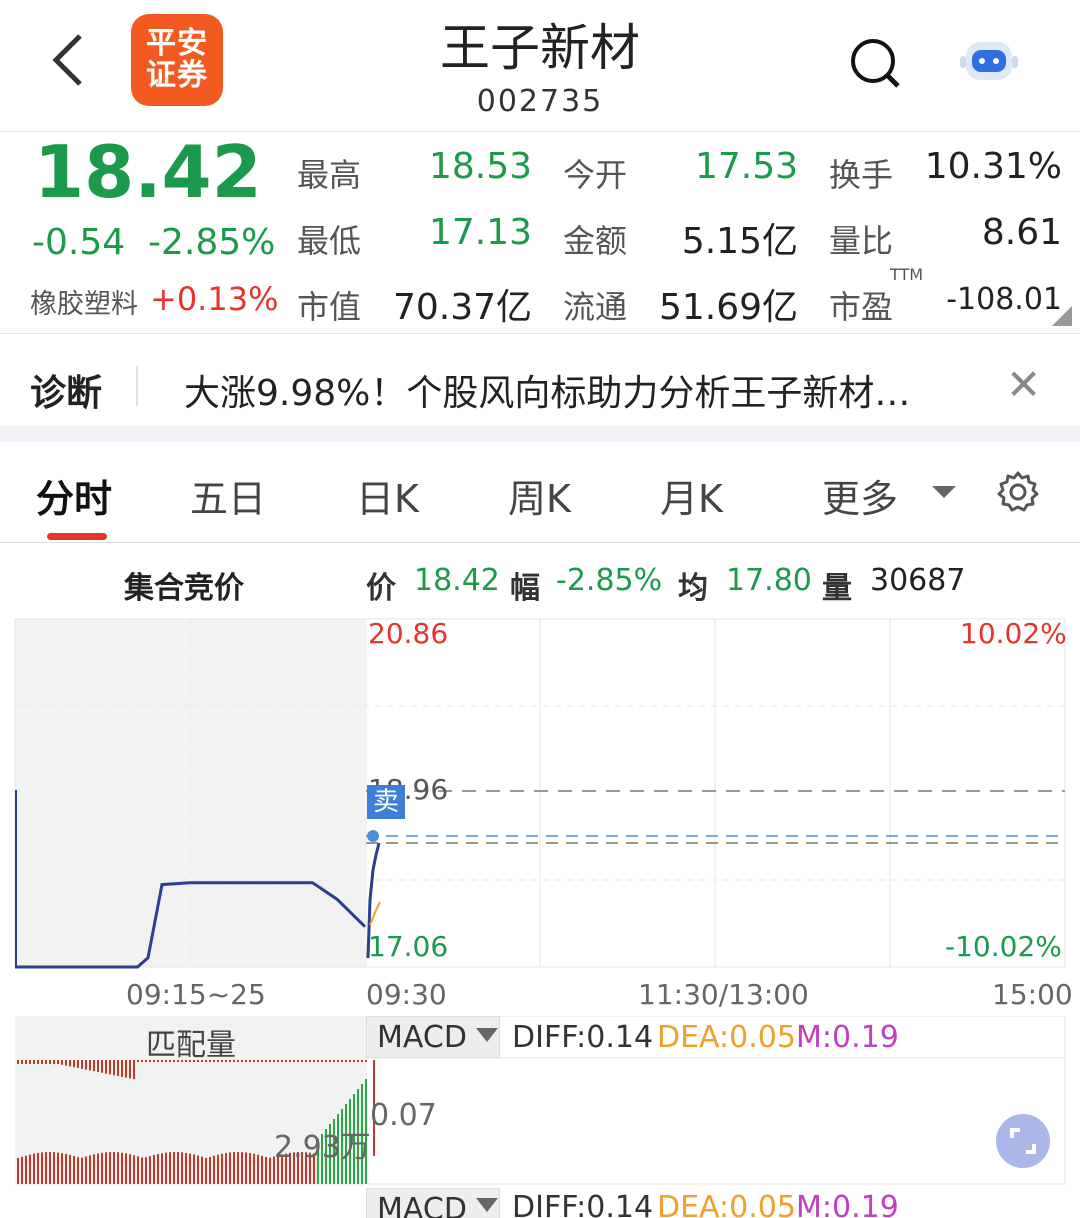 This screenshot has height=1218, width=1080. I want to click on robot-icon, so click(989, 61).